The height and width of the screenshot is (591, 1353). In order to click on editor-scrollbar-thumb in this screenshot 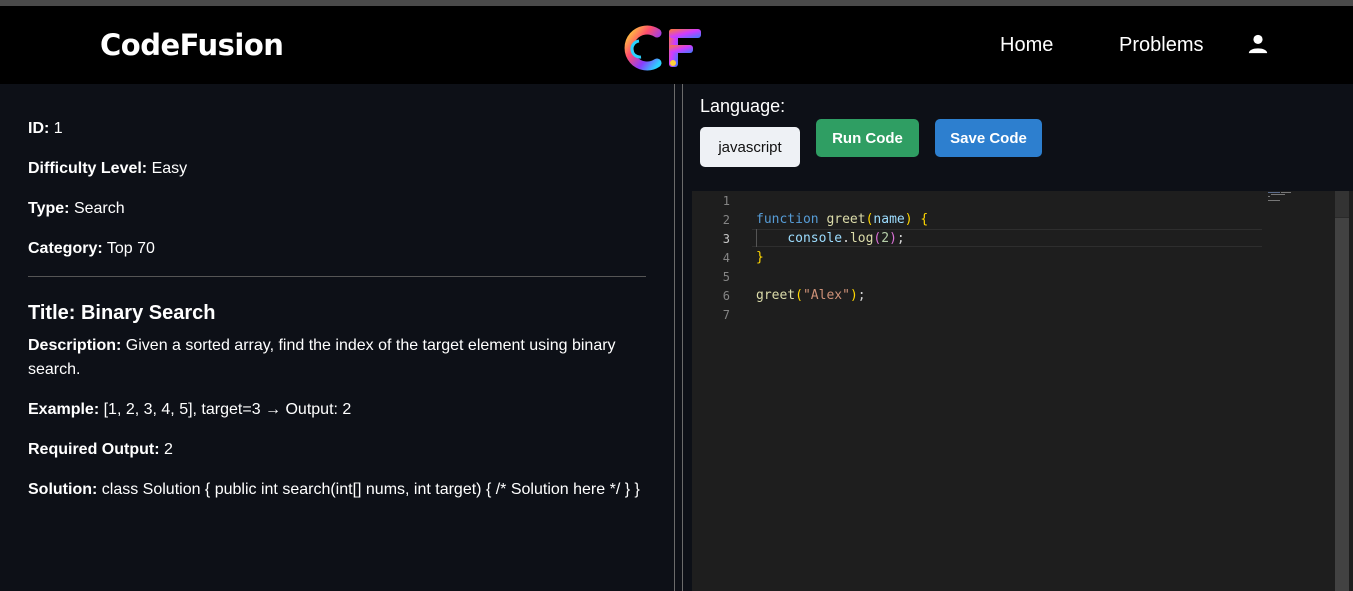, I will do `click(1342, 404)`.